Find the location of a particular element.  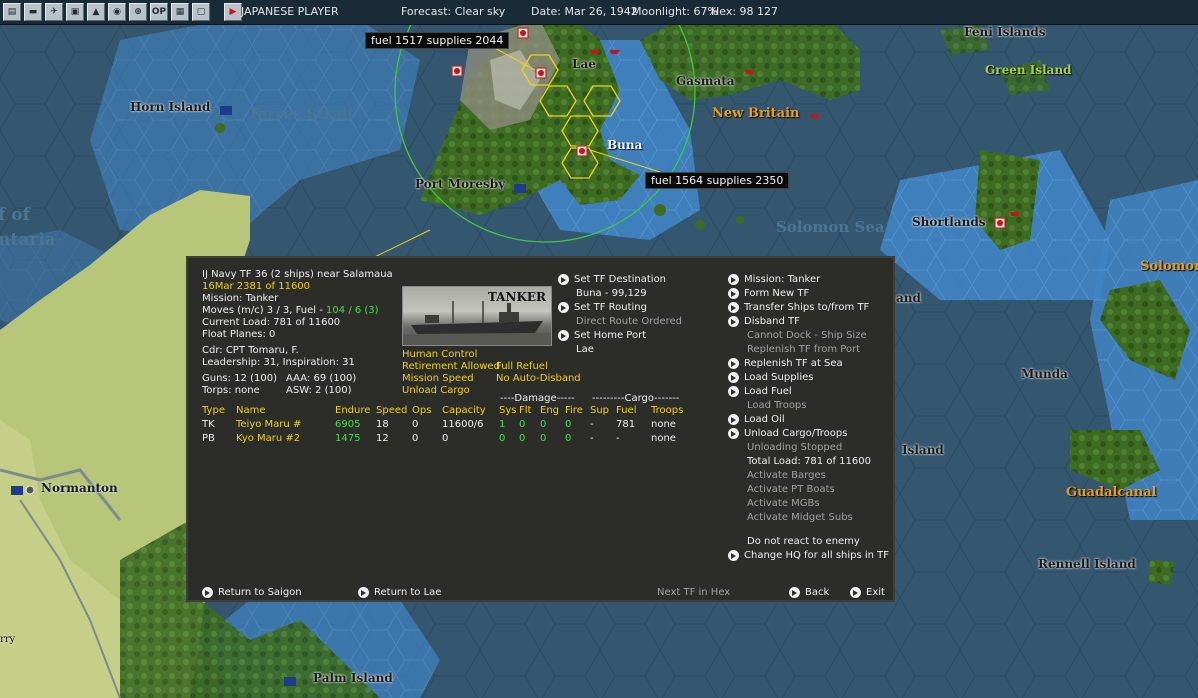

command-cannot-dock: Cannot Dock - Ship Size is located at coordinates (807, 336).